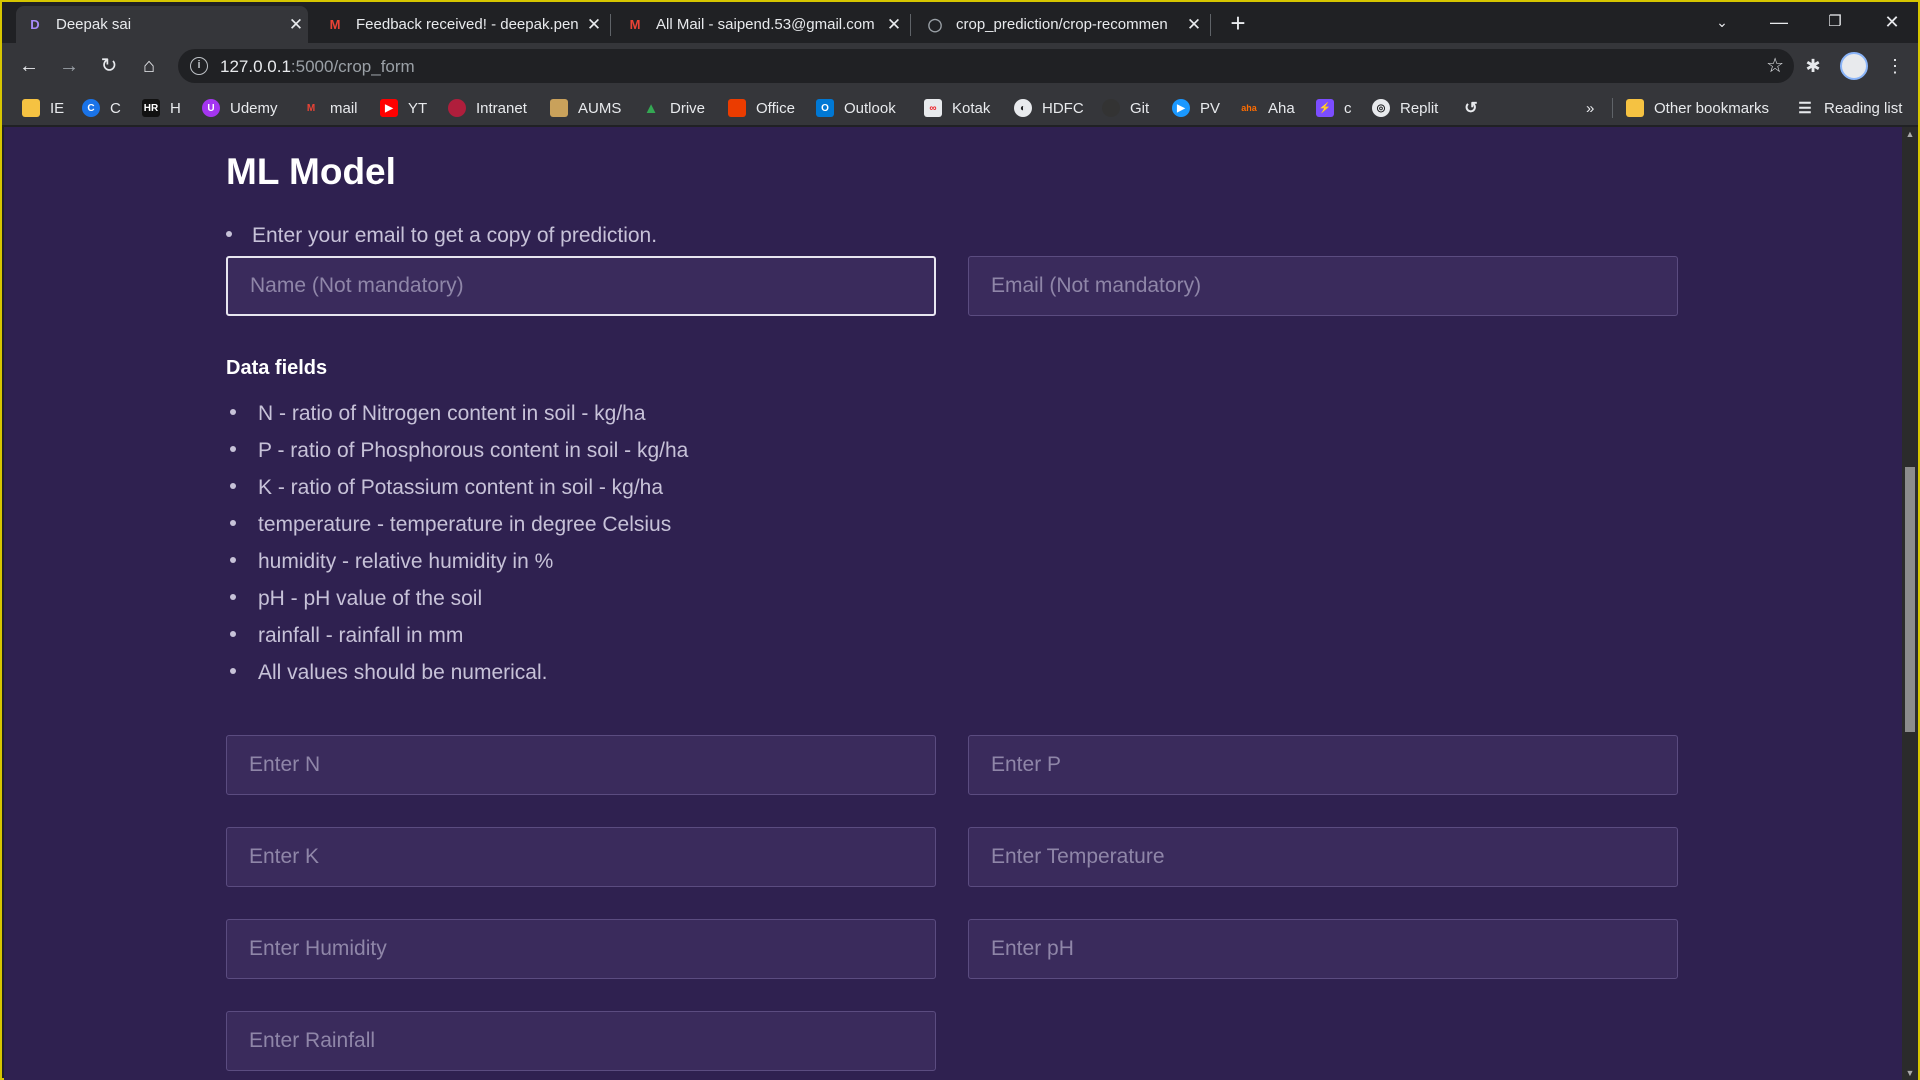 The width and height of the screenshot is (1920, 1080). I want to click on tab-feedback-received: M Feedback received! - deepak.pen ✕, so click(461, 24).